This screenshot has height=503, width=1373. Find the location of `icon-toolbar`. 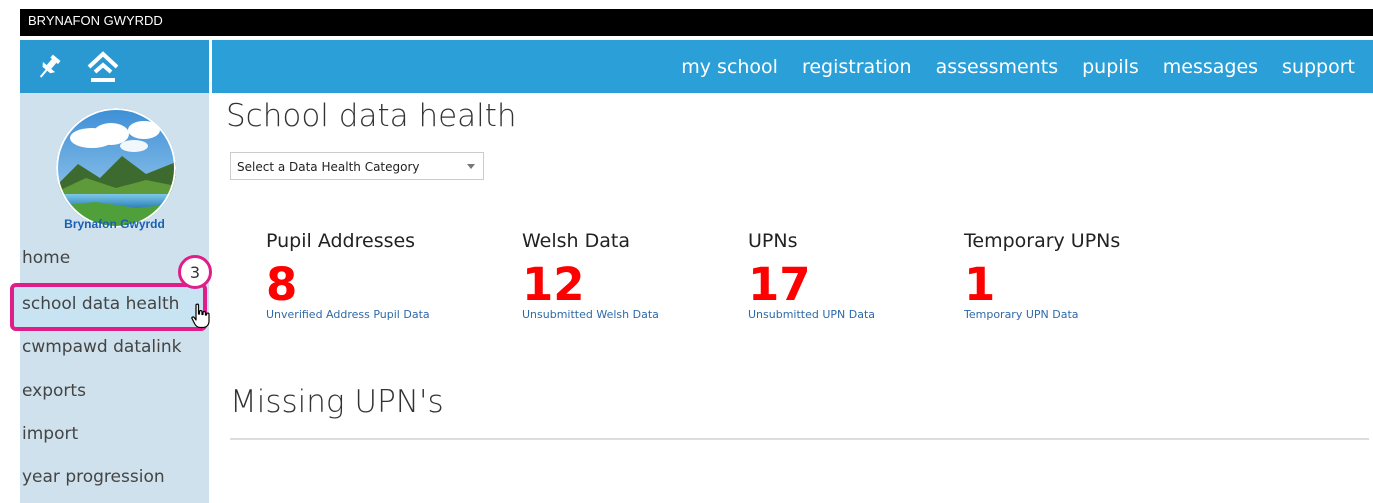

icon-toolbar is located at coordinates (114, 66).